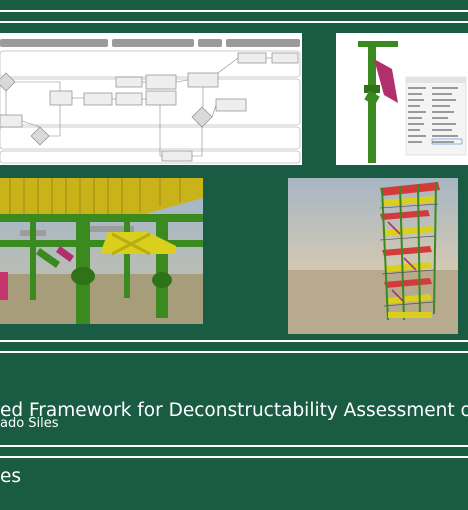 Image resolution: width=468 pixels, height=510 pixels. I want to click on connection-model-svg, so click(412, 102).